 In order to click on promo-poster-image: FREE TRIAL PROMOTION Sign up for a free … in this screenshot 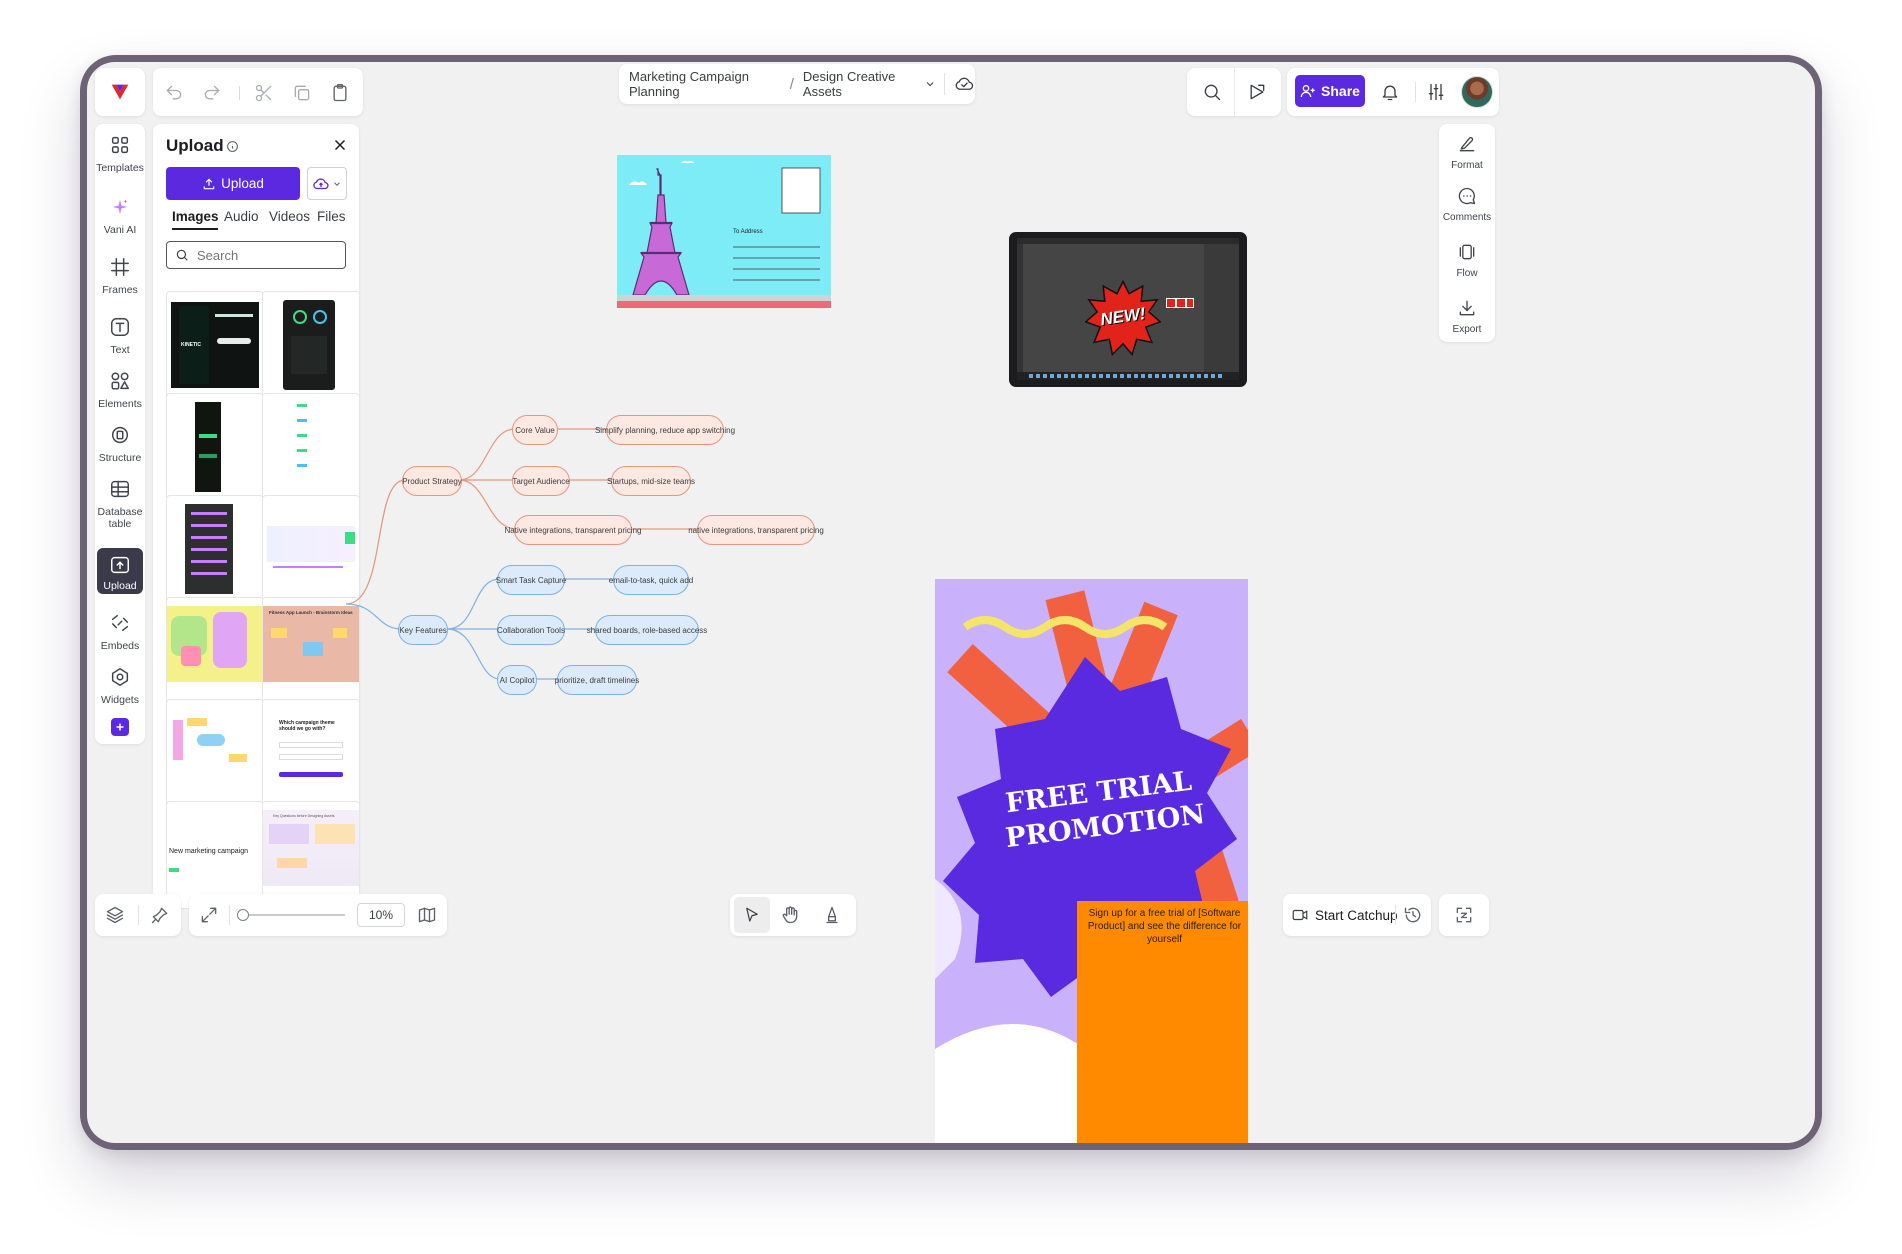, I will do `click(1091, 861)`.